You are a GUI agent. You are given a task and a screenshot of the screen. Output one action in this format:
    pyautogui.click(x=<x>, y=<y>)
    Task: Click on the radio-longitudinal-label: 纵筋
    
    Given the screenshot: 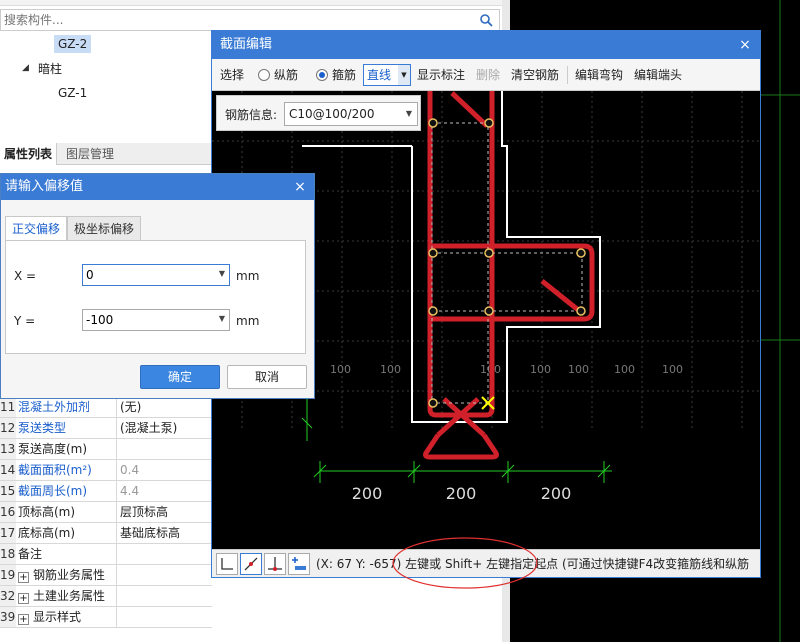 What is the action you would take?
    pyautogui.click(x=286, y=75)
    